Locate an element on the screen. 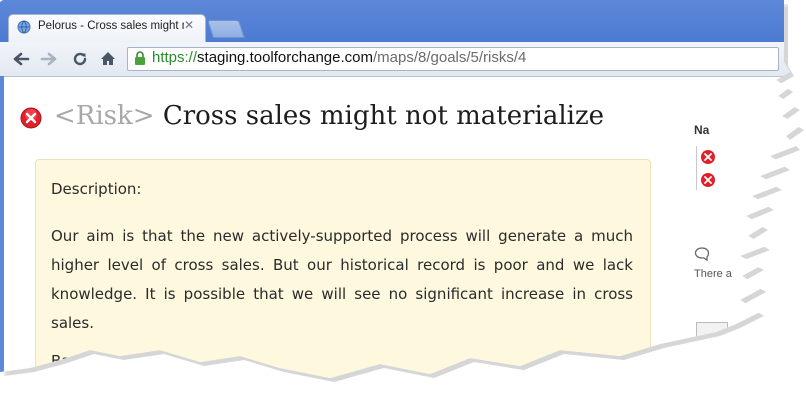  forward-button is located at coordinates (49, 59).